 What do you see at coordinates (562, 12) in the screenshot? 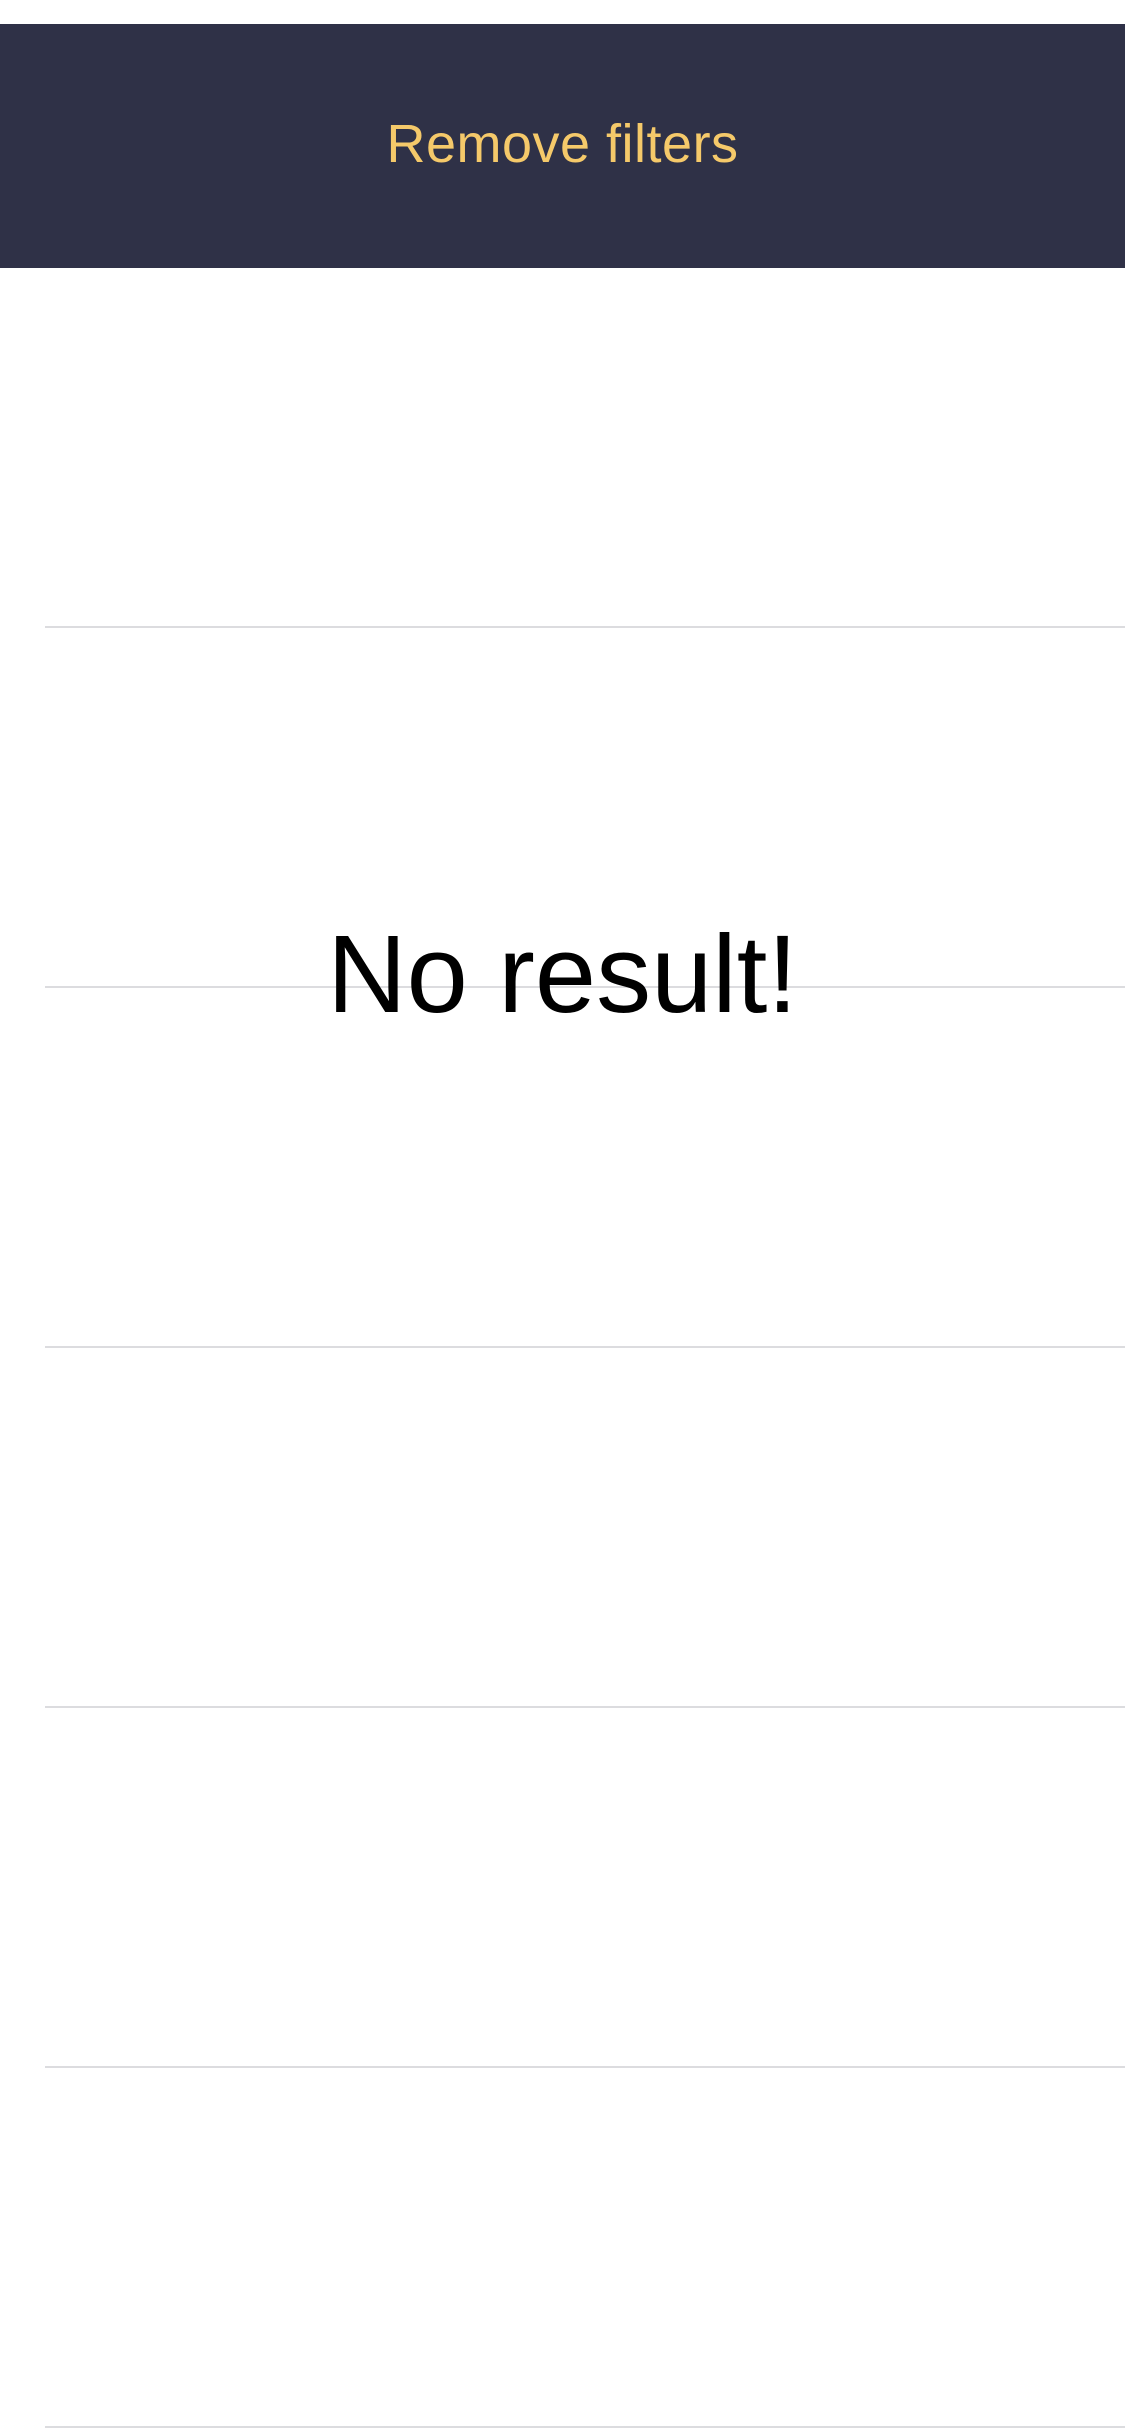
I see `status-bar-area` at bounding box center [562, 12].